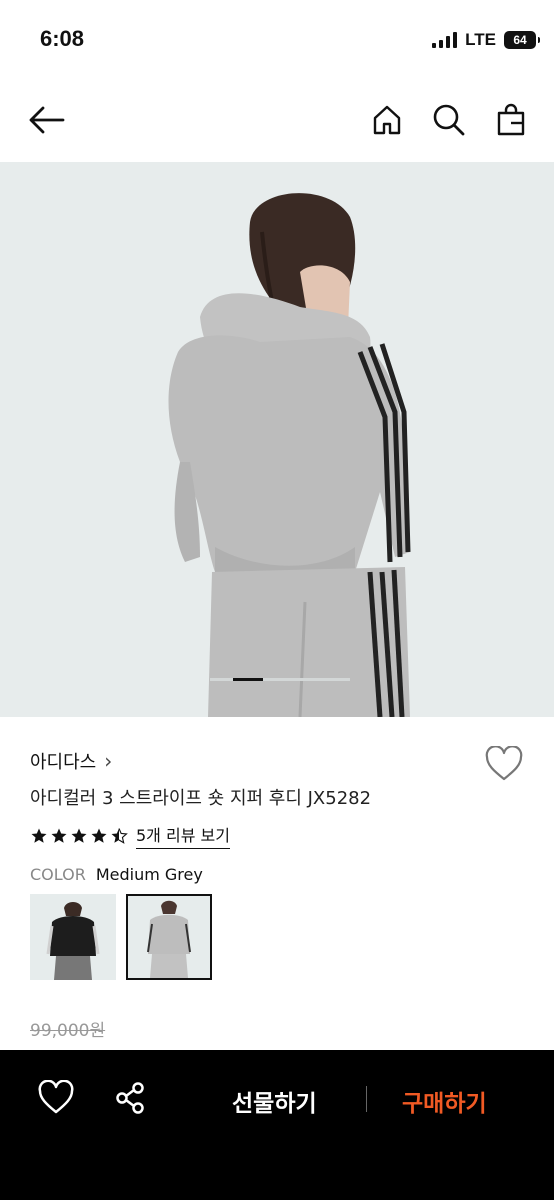  What do you see at coordinates (130, 835) in the screenshot?
I see `rating-row: 5개 리뷰 보기` at bounding box center [130, 835].